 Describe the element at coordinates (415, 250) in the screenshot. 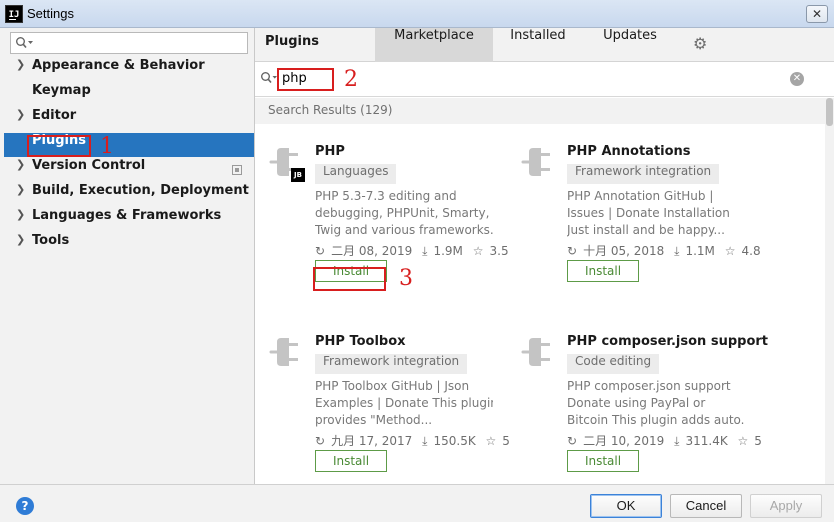

I see `plugin-meta: ↻ 二月 08, 2019 ⤓ 1.9M ☆ 3.5` at that location.